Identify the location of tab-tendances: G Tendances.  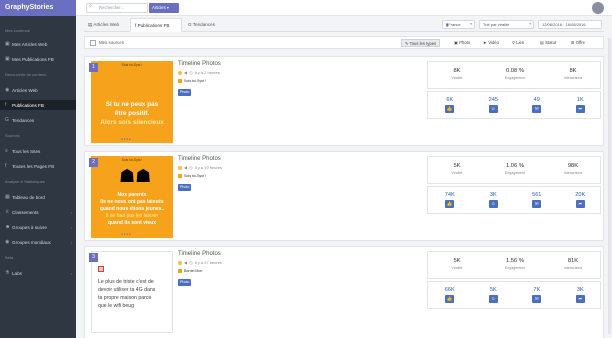
(204, 25).